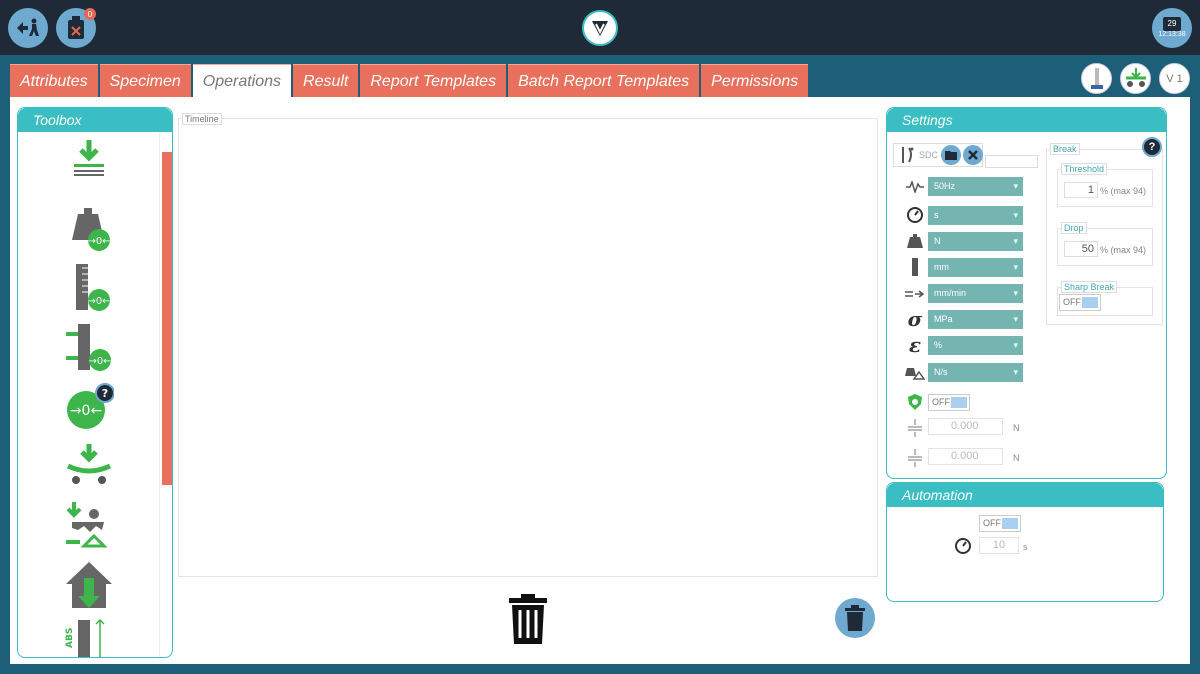  I want to click on tab-operations: Operations, so click(242, 80).